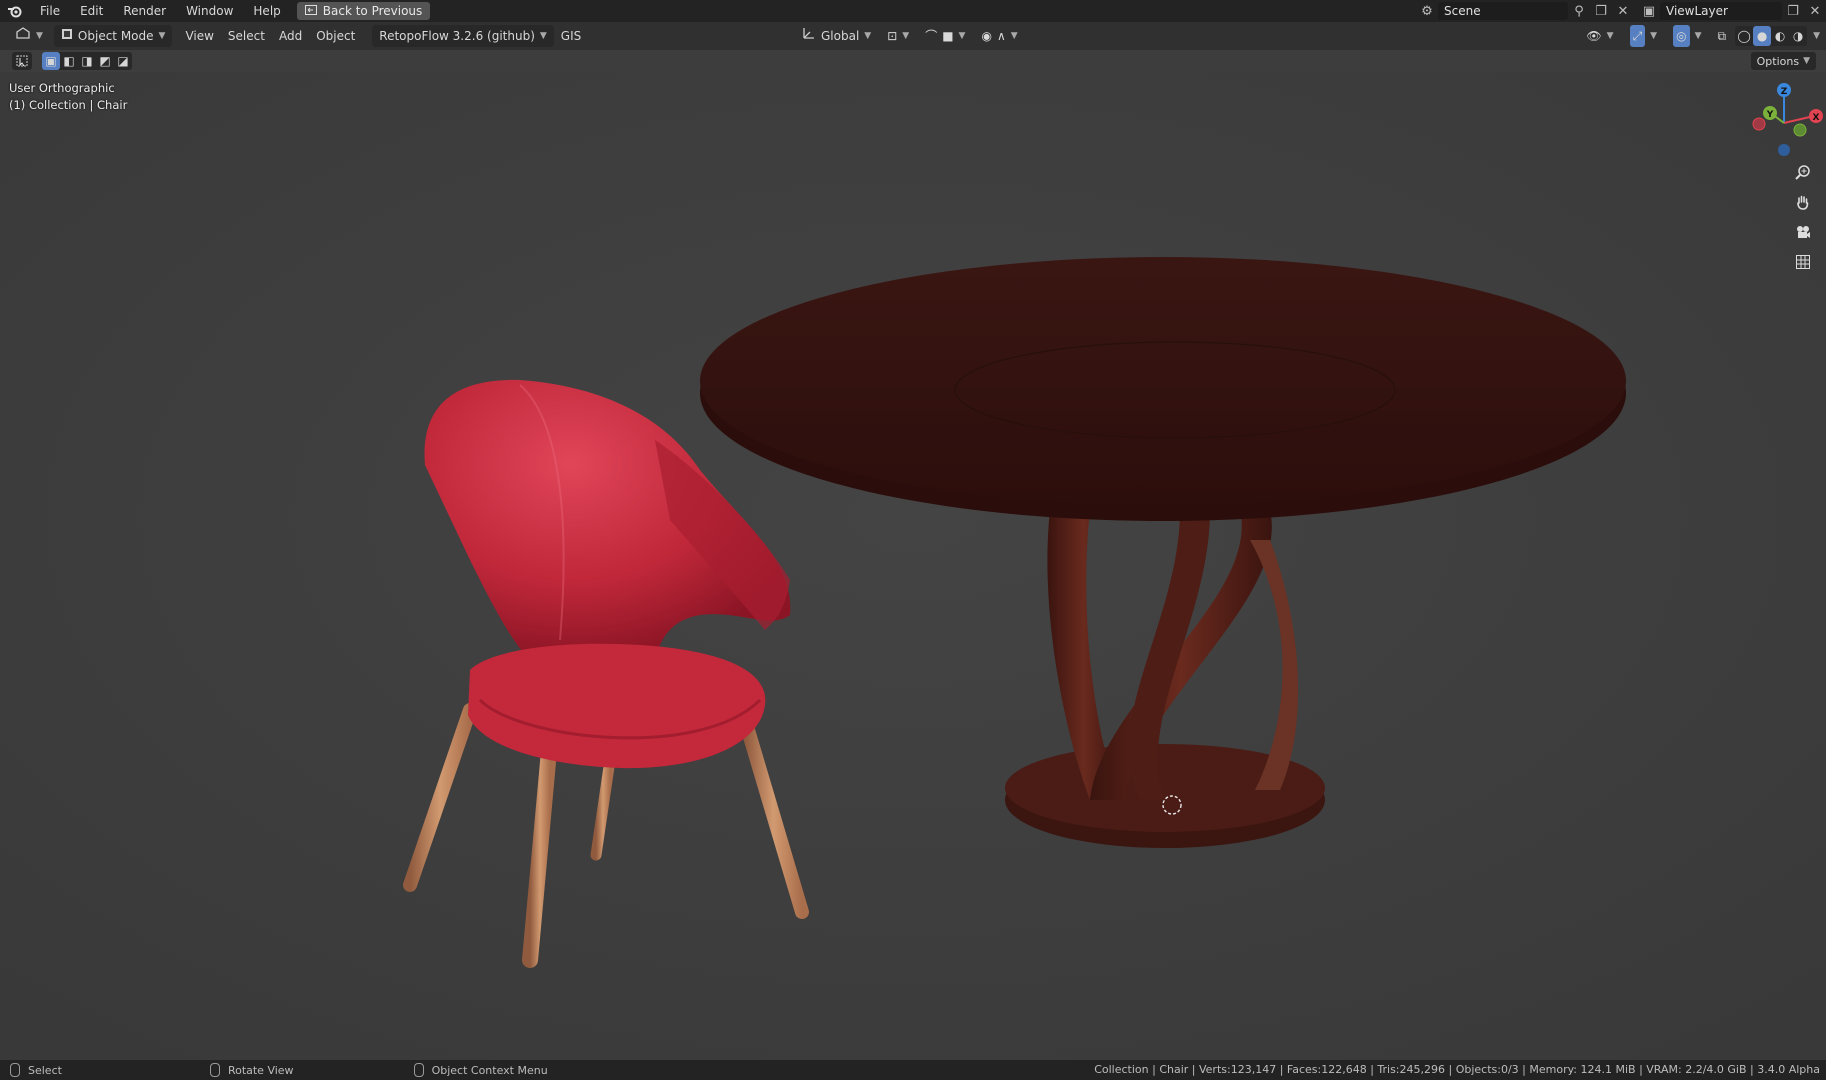  What do you see at coordinates (489, 1070) in the screenshot?
I see `status-context-label: Object Context Menu` at bounding box center [489, 1070].